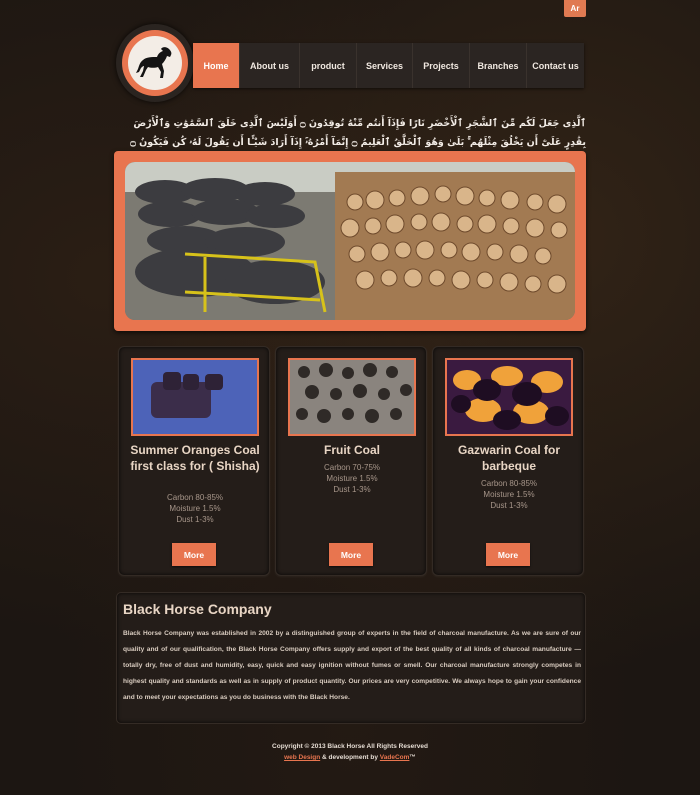  Describe the element at coordinates (385, 65) in the screenshot. I see `nav-services: Services` at that location.